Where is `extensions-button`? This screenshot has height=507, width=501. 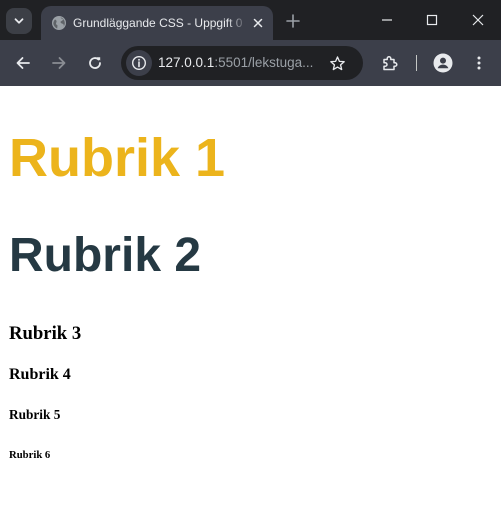
extensions-button is located at coordinates (390, 63).